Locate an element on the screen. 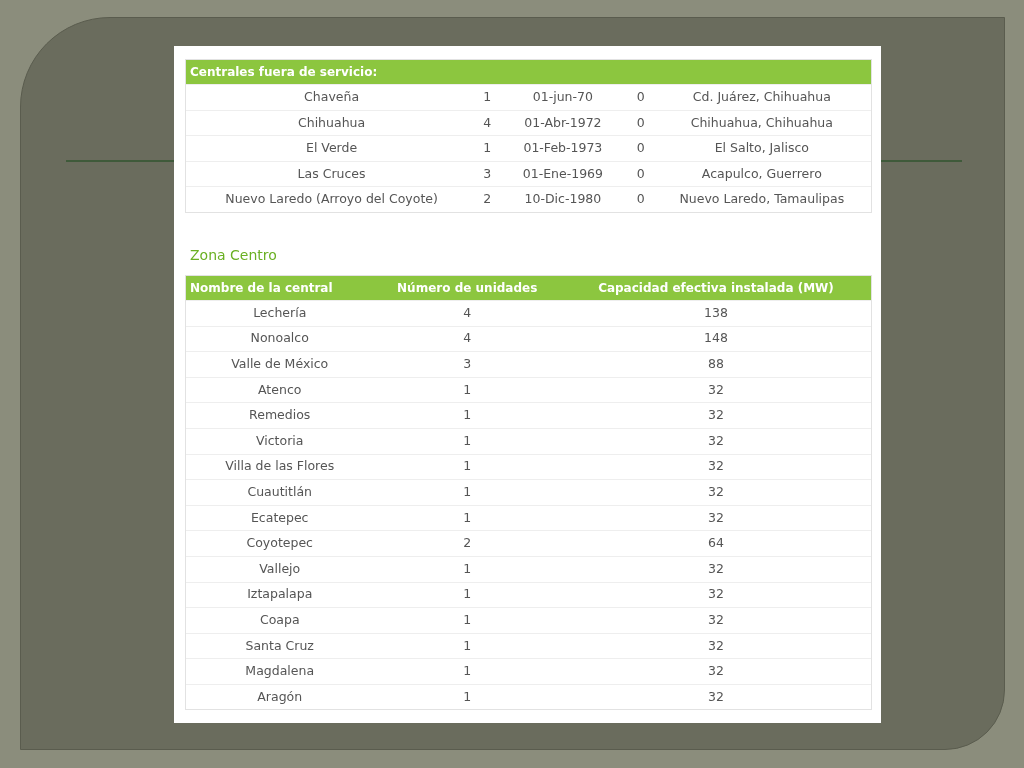 This screenshot has height=768, width=1024. table-cell-text: Lechería is located at coordinates (280, 312).